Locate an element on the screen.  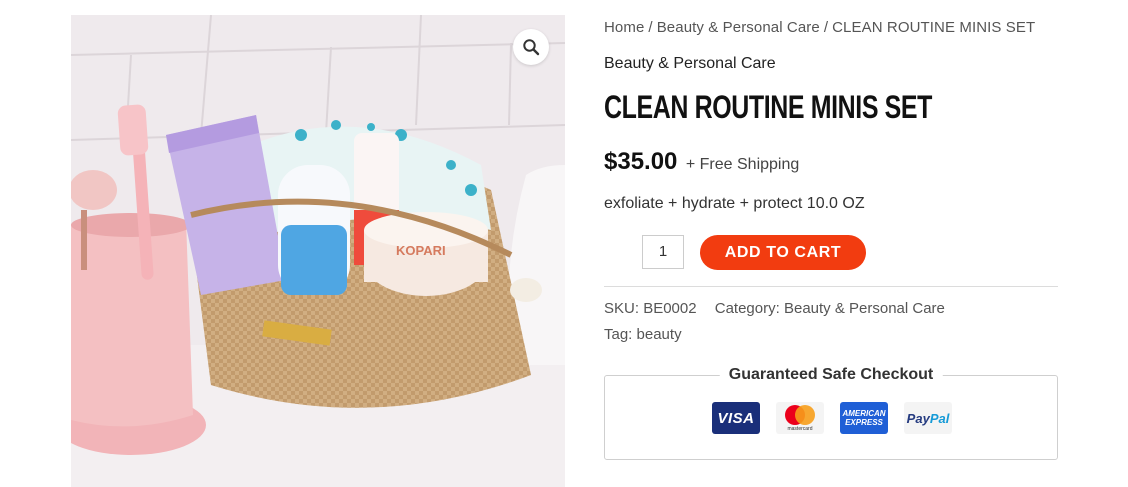
amex-icon: AMERICAN EXPRESS is located at coordinates (864, 418).